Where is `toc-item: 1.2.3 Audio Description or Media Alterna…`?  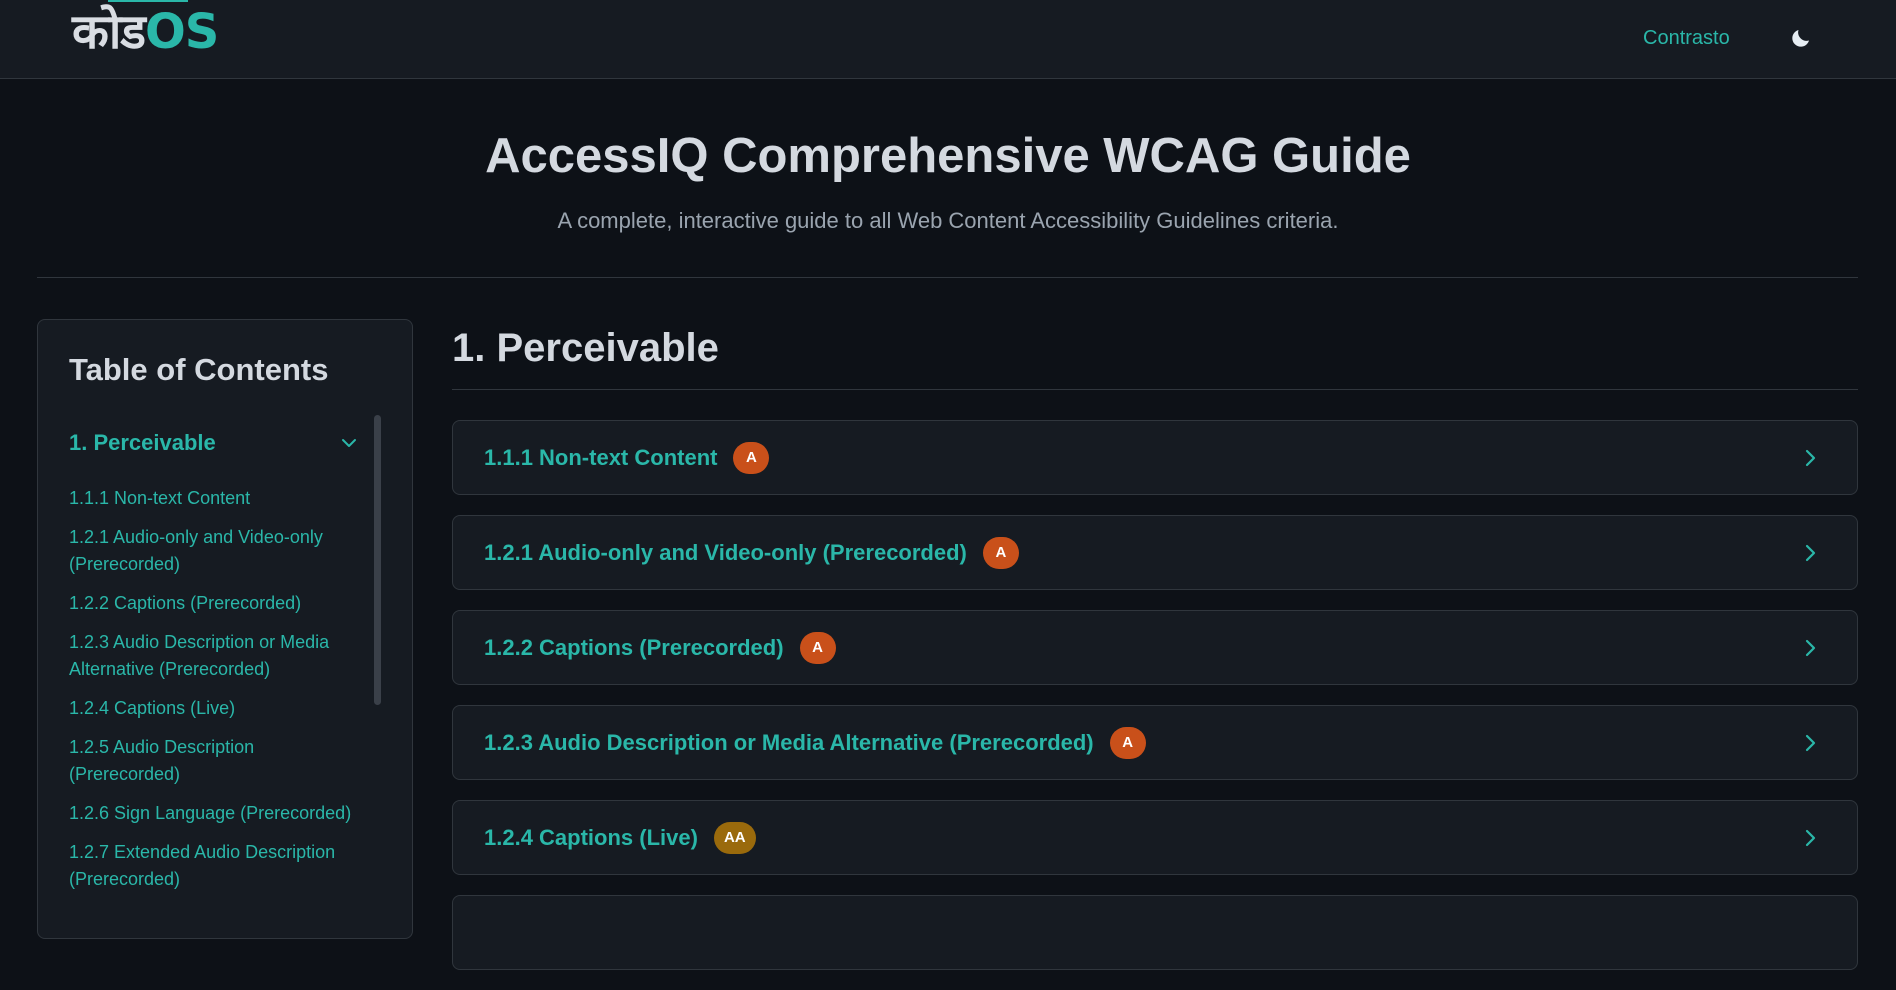
toc-item: 1.2.3 Audio Description or Media Alterna… is located at coordinates (214, 656).